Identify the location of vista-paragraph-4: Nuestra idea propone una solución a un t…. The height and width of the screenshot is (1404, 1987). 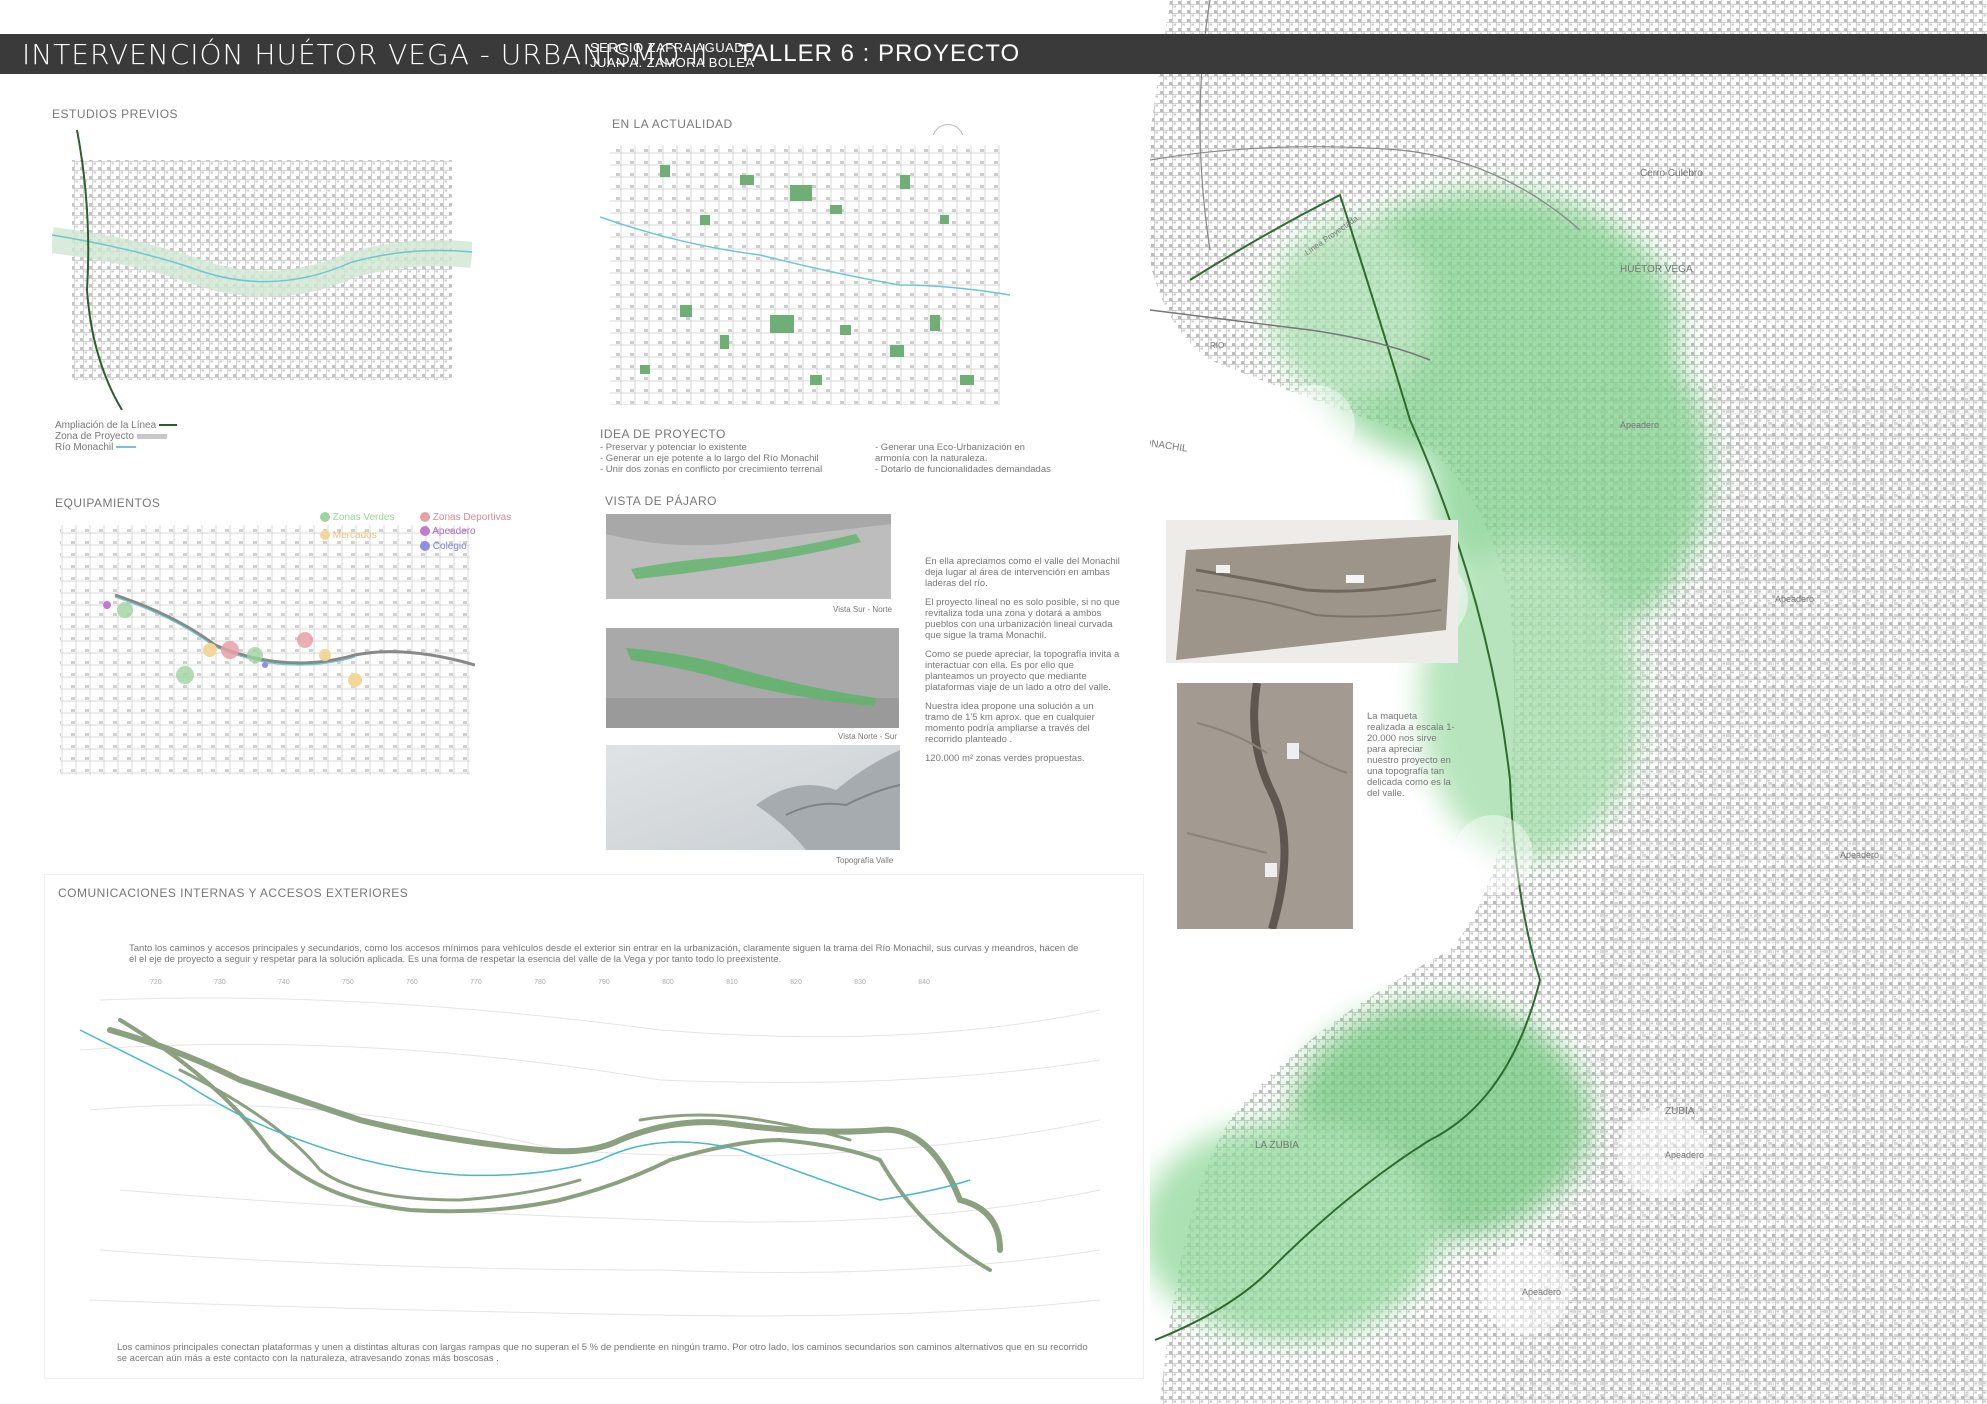
(1010, 723).